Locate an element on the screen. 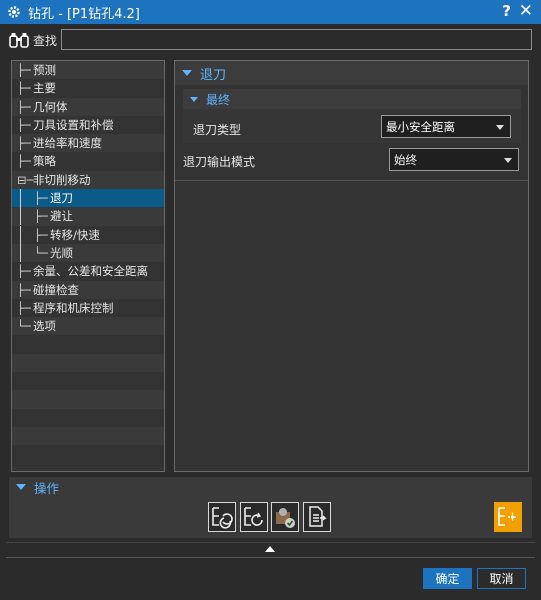  replay-icon is located at coordinates (253, 516).